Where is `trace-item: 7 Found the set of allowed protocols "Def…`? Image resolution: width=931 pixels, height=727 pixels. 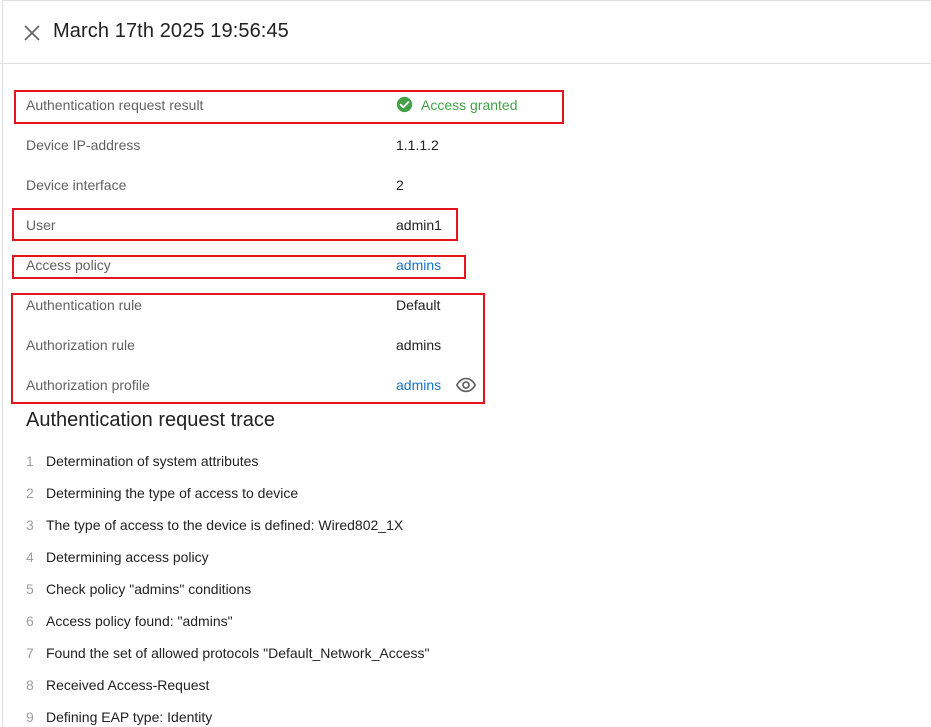 trace-item: 7 Found the set of allowed protocols "Def… is located at coordinates (227, 653).